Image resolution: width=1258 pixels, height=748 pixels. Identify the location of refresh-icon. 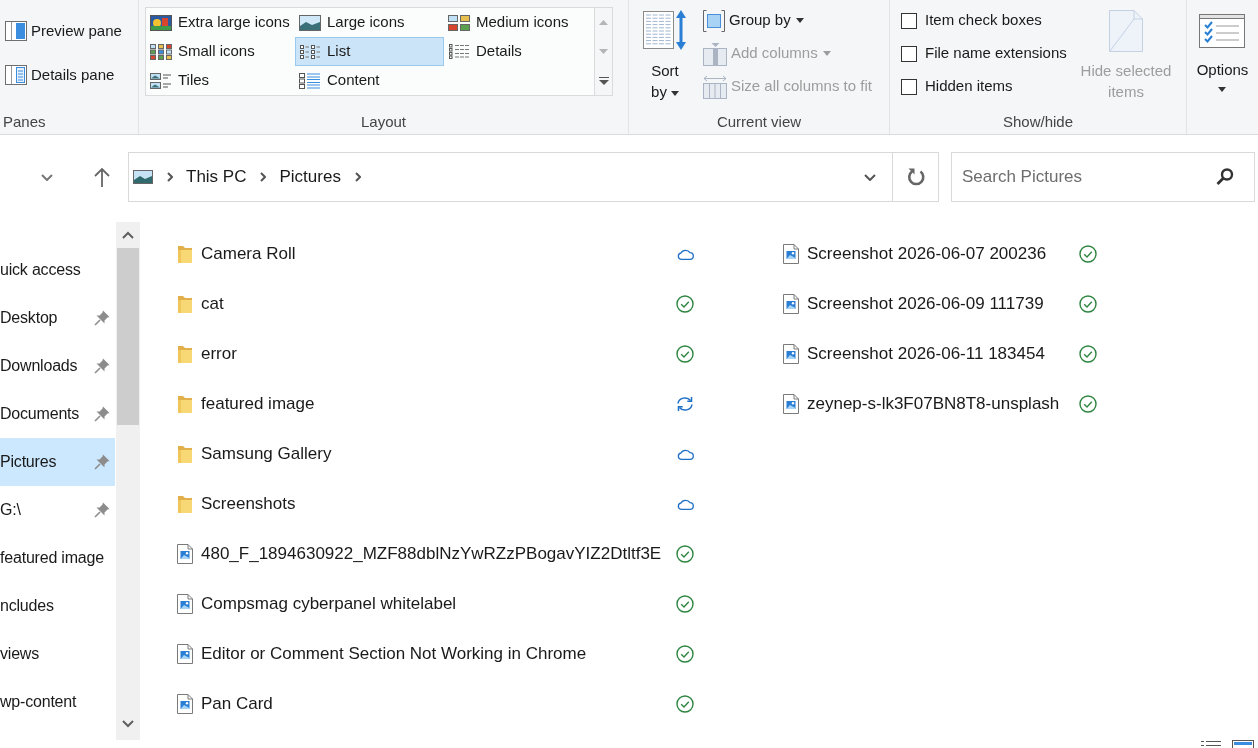
(915, 177).